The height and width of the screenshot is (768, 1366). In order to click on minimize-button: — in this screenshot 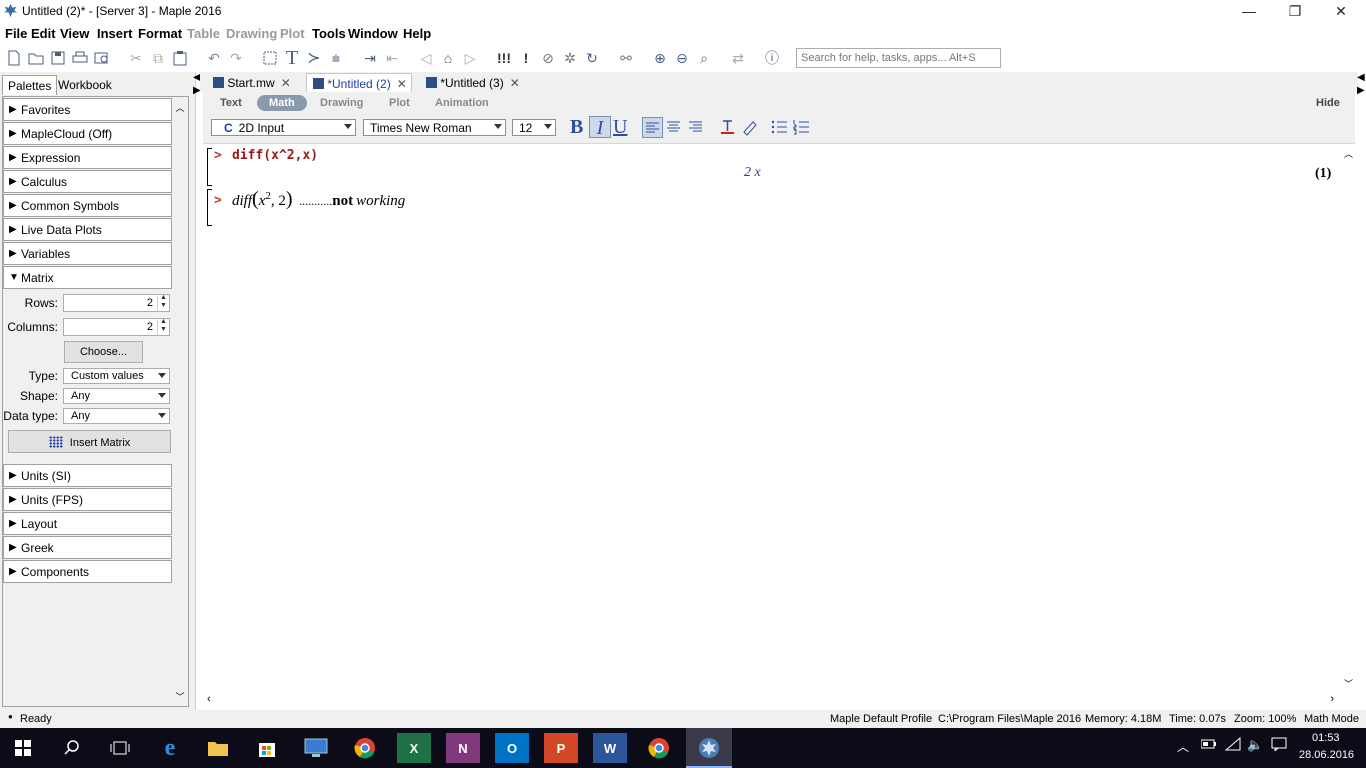, I will do `click(1249, 11)`.